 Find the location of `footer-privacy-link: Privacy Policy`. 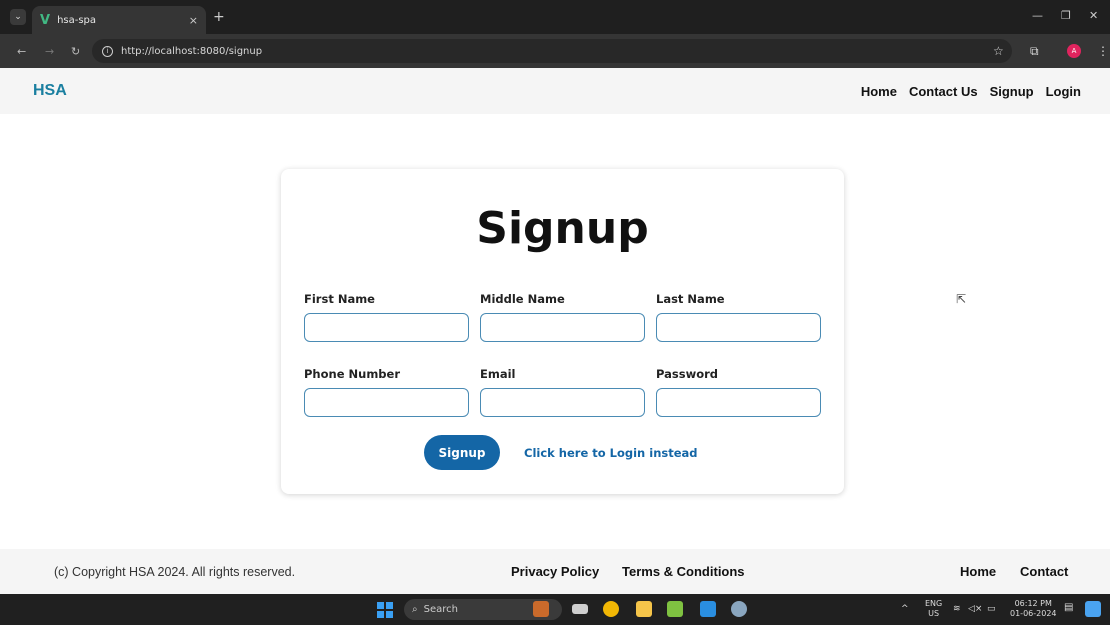

footer-privacy-link: Privacy Policy is located at coordinates (555, 571).